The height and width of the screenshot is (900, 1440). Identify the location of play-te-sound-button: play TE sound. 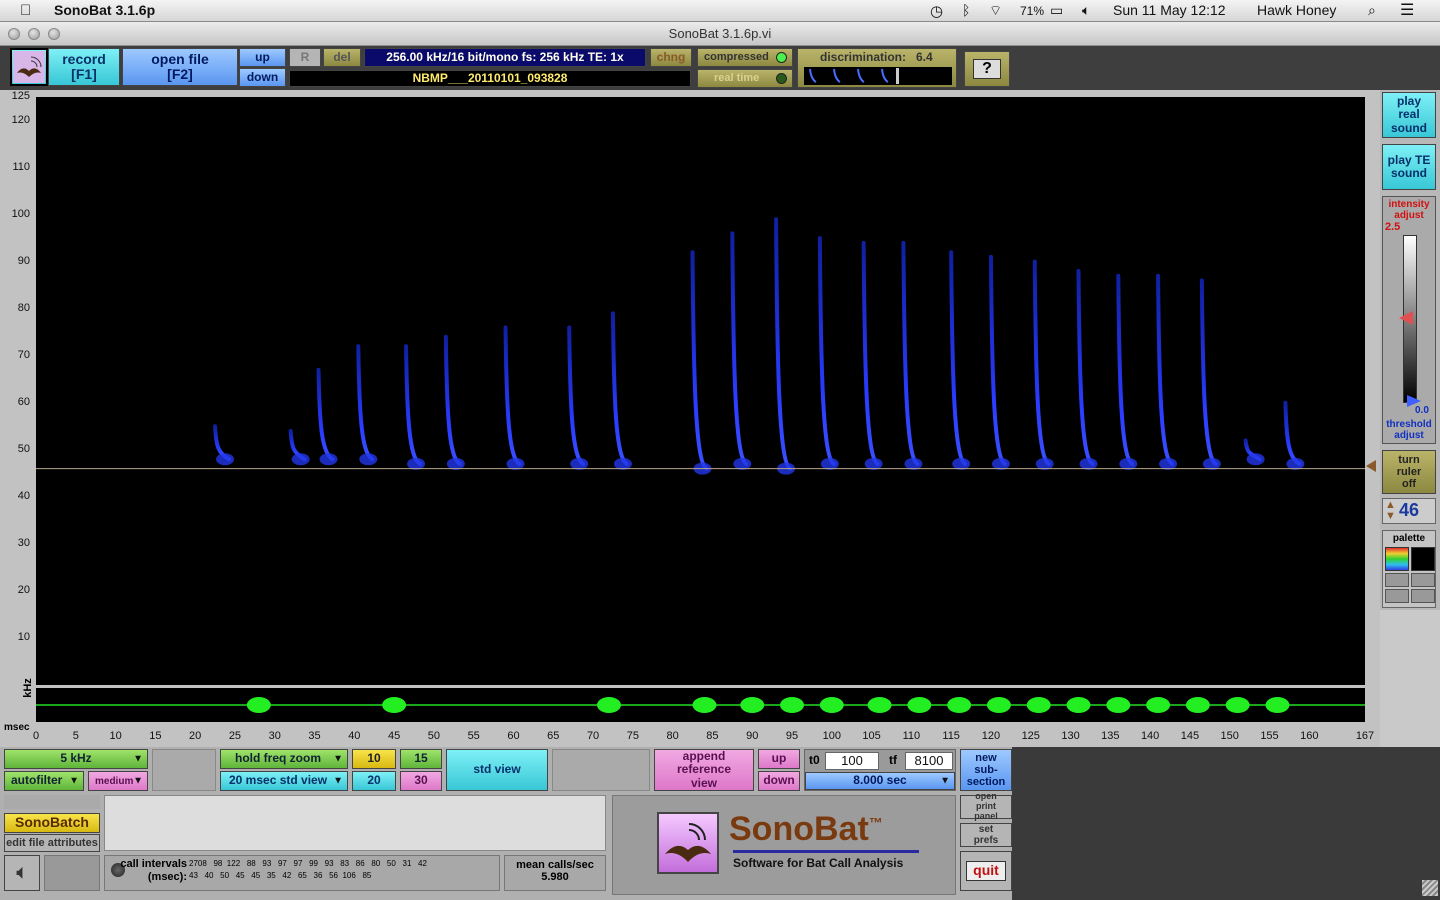
(1409, 167).